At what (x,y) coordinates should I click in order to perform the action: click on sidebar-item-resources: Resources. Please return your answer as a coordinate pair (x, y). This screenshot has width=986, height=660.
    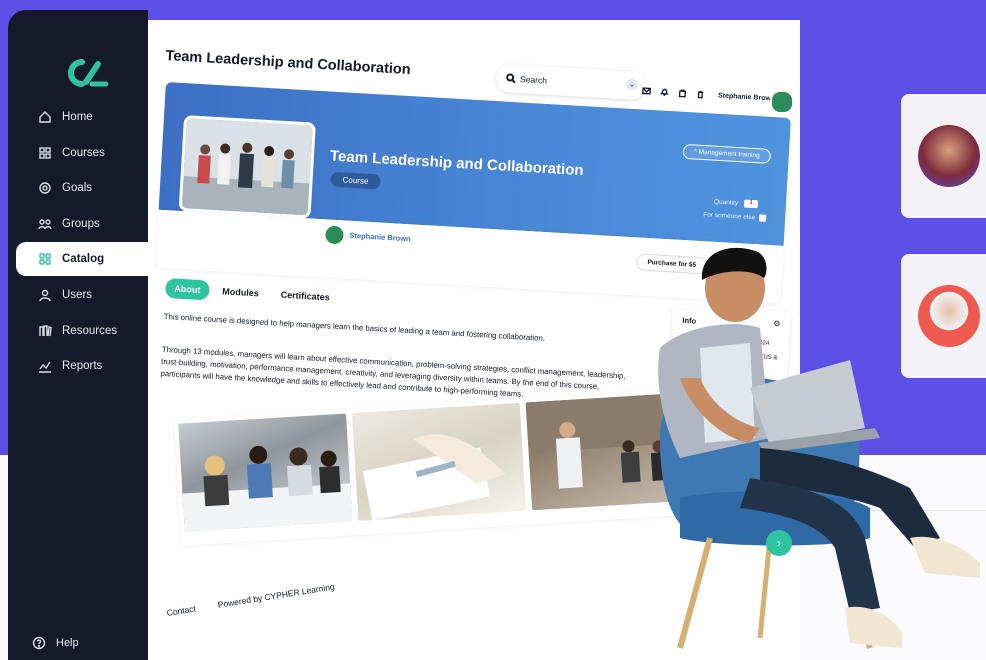
    Looking at the image, I should click on (85, 331).